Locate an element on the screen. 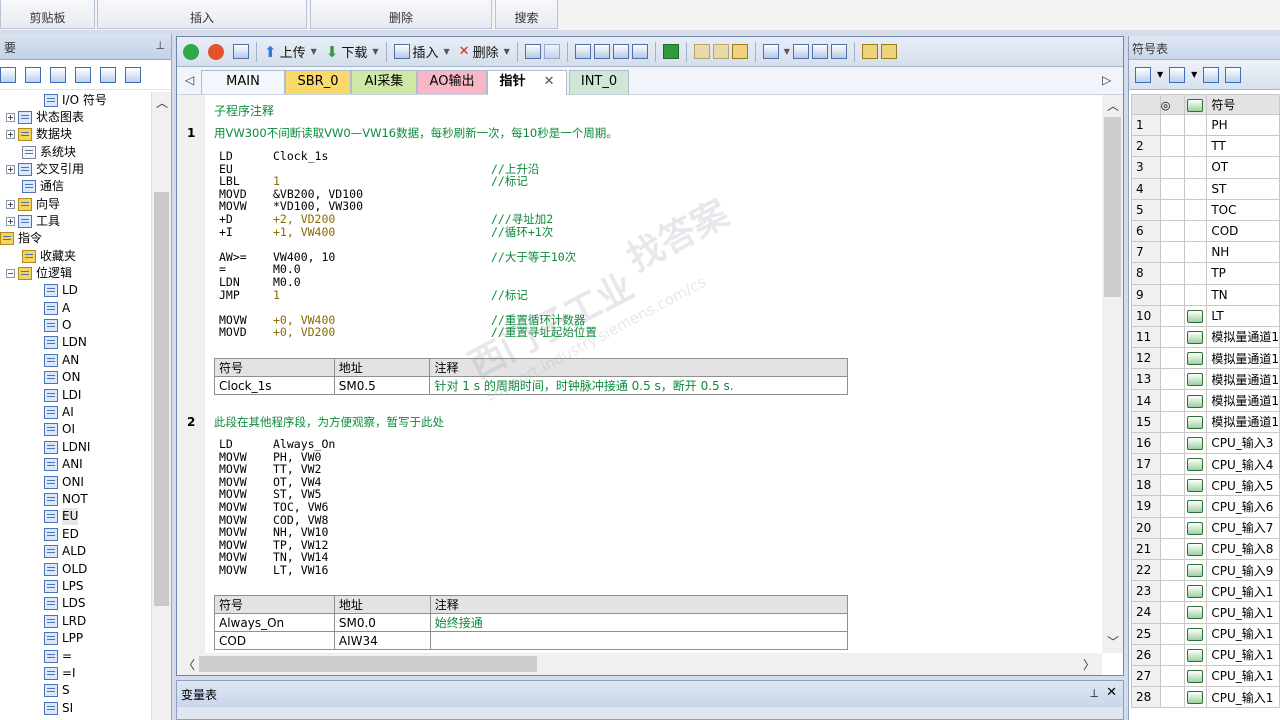  tree-item: 通信 is located at coordinates (43, 186).